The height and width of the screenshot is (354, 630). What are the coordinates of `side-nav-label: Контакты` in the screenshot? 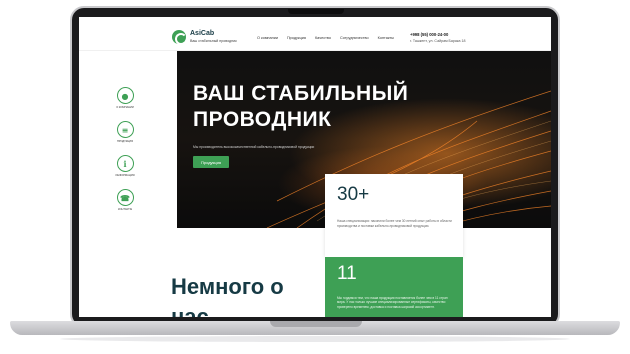 It's located at (125, 209).